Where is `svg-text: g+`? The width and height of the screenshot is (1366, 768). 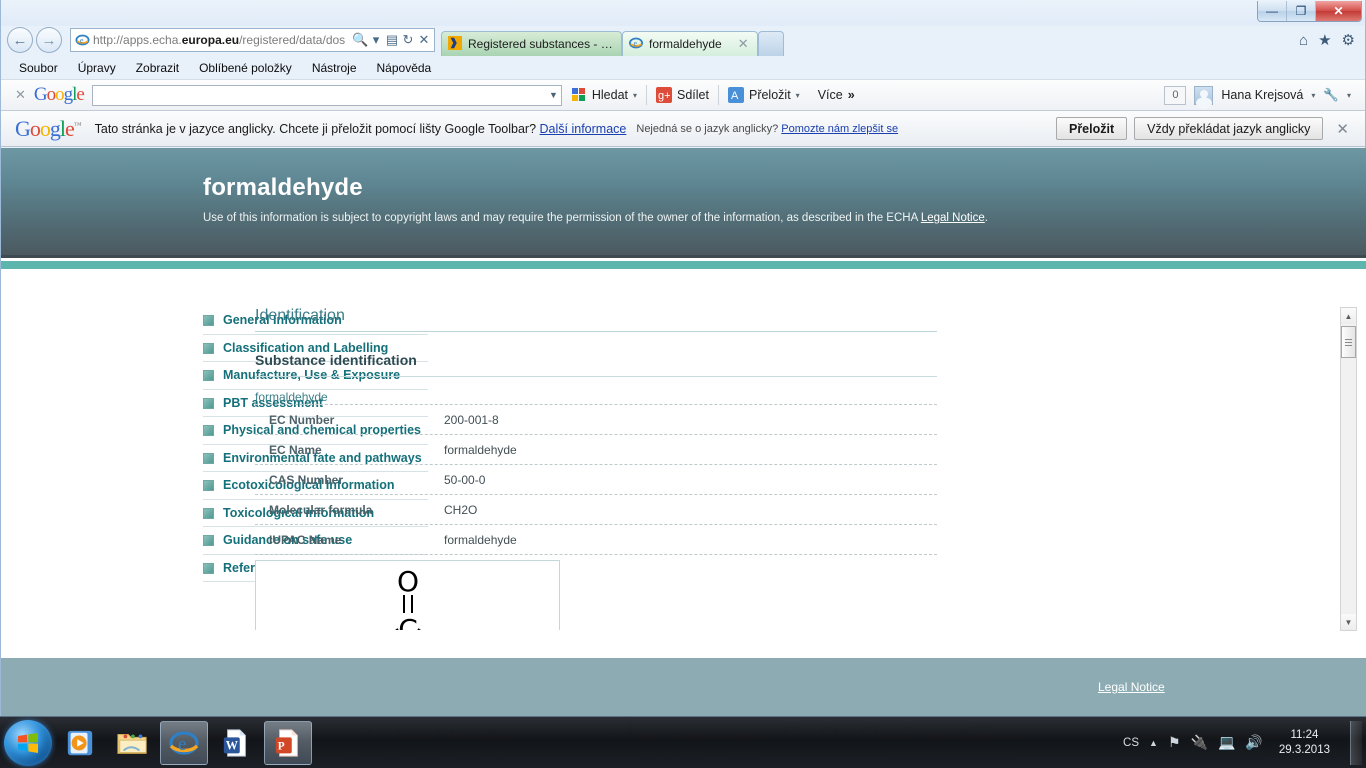 svg-text: g+ is located at coordinates (664, 96).